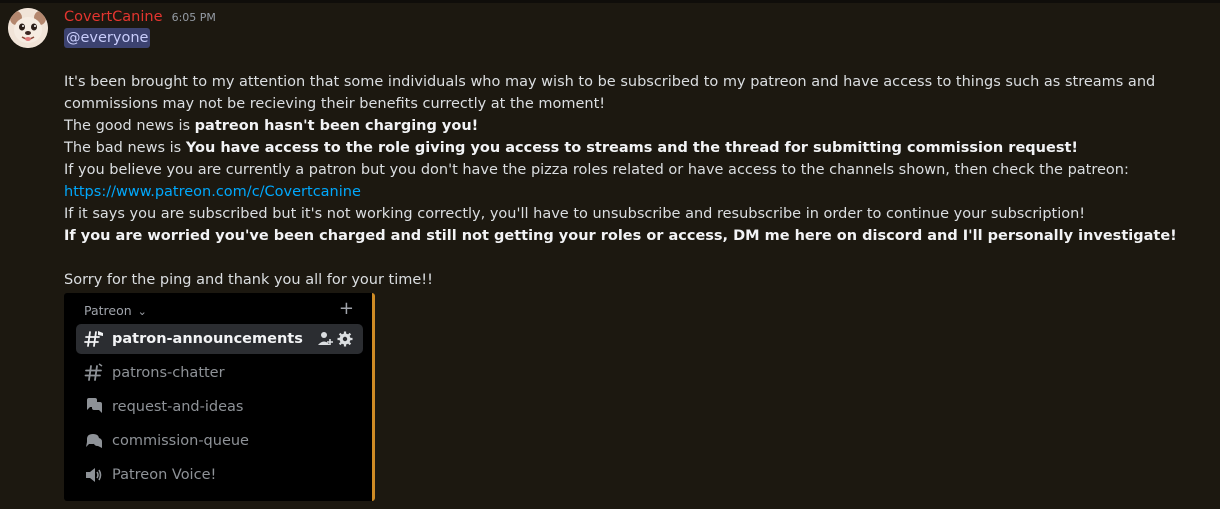 Image resolution: width=1220 pixels, height=509 pixels. Describe the element at coordinates (94, 475) in the screenshot. I see `voice-speaker-icon` at that location.